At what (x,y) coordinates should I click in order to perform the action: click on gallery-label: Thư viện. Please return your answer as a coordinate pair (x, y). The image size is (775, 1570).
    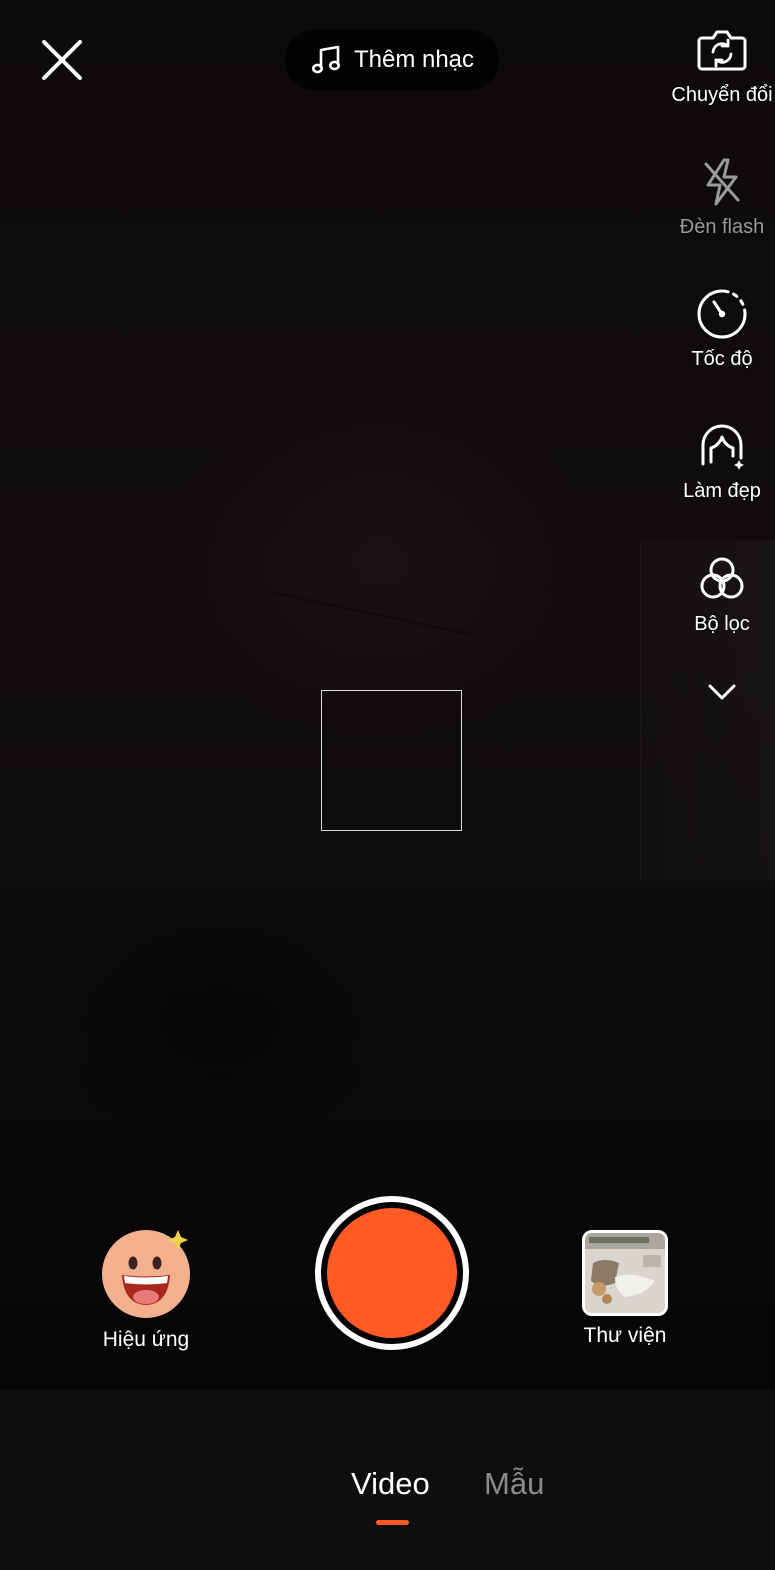
    Looking at the image, I should click on (625, 1335).